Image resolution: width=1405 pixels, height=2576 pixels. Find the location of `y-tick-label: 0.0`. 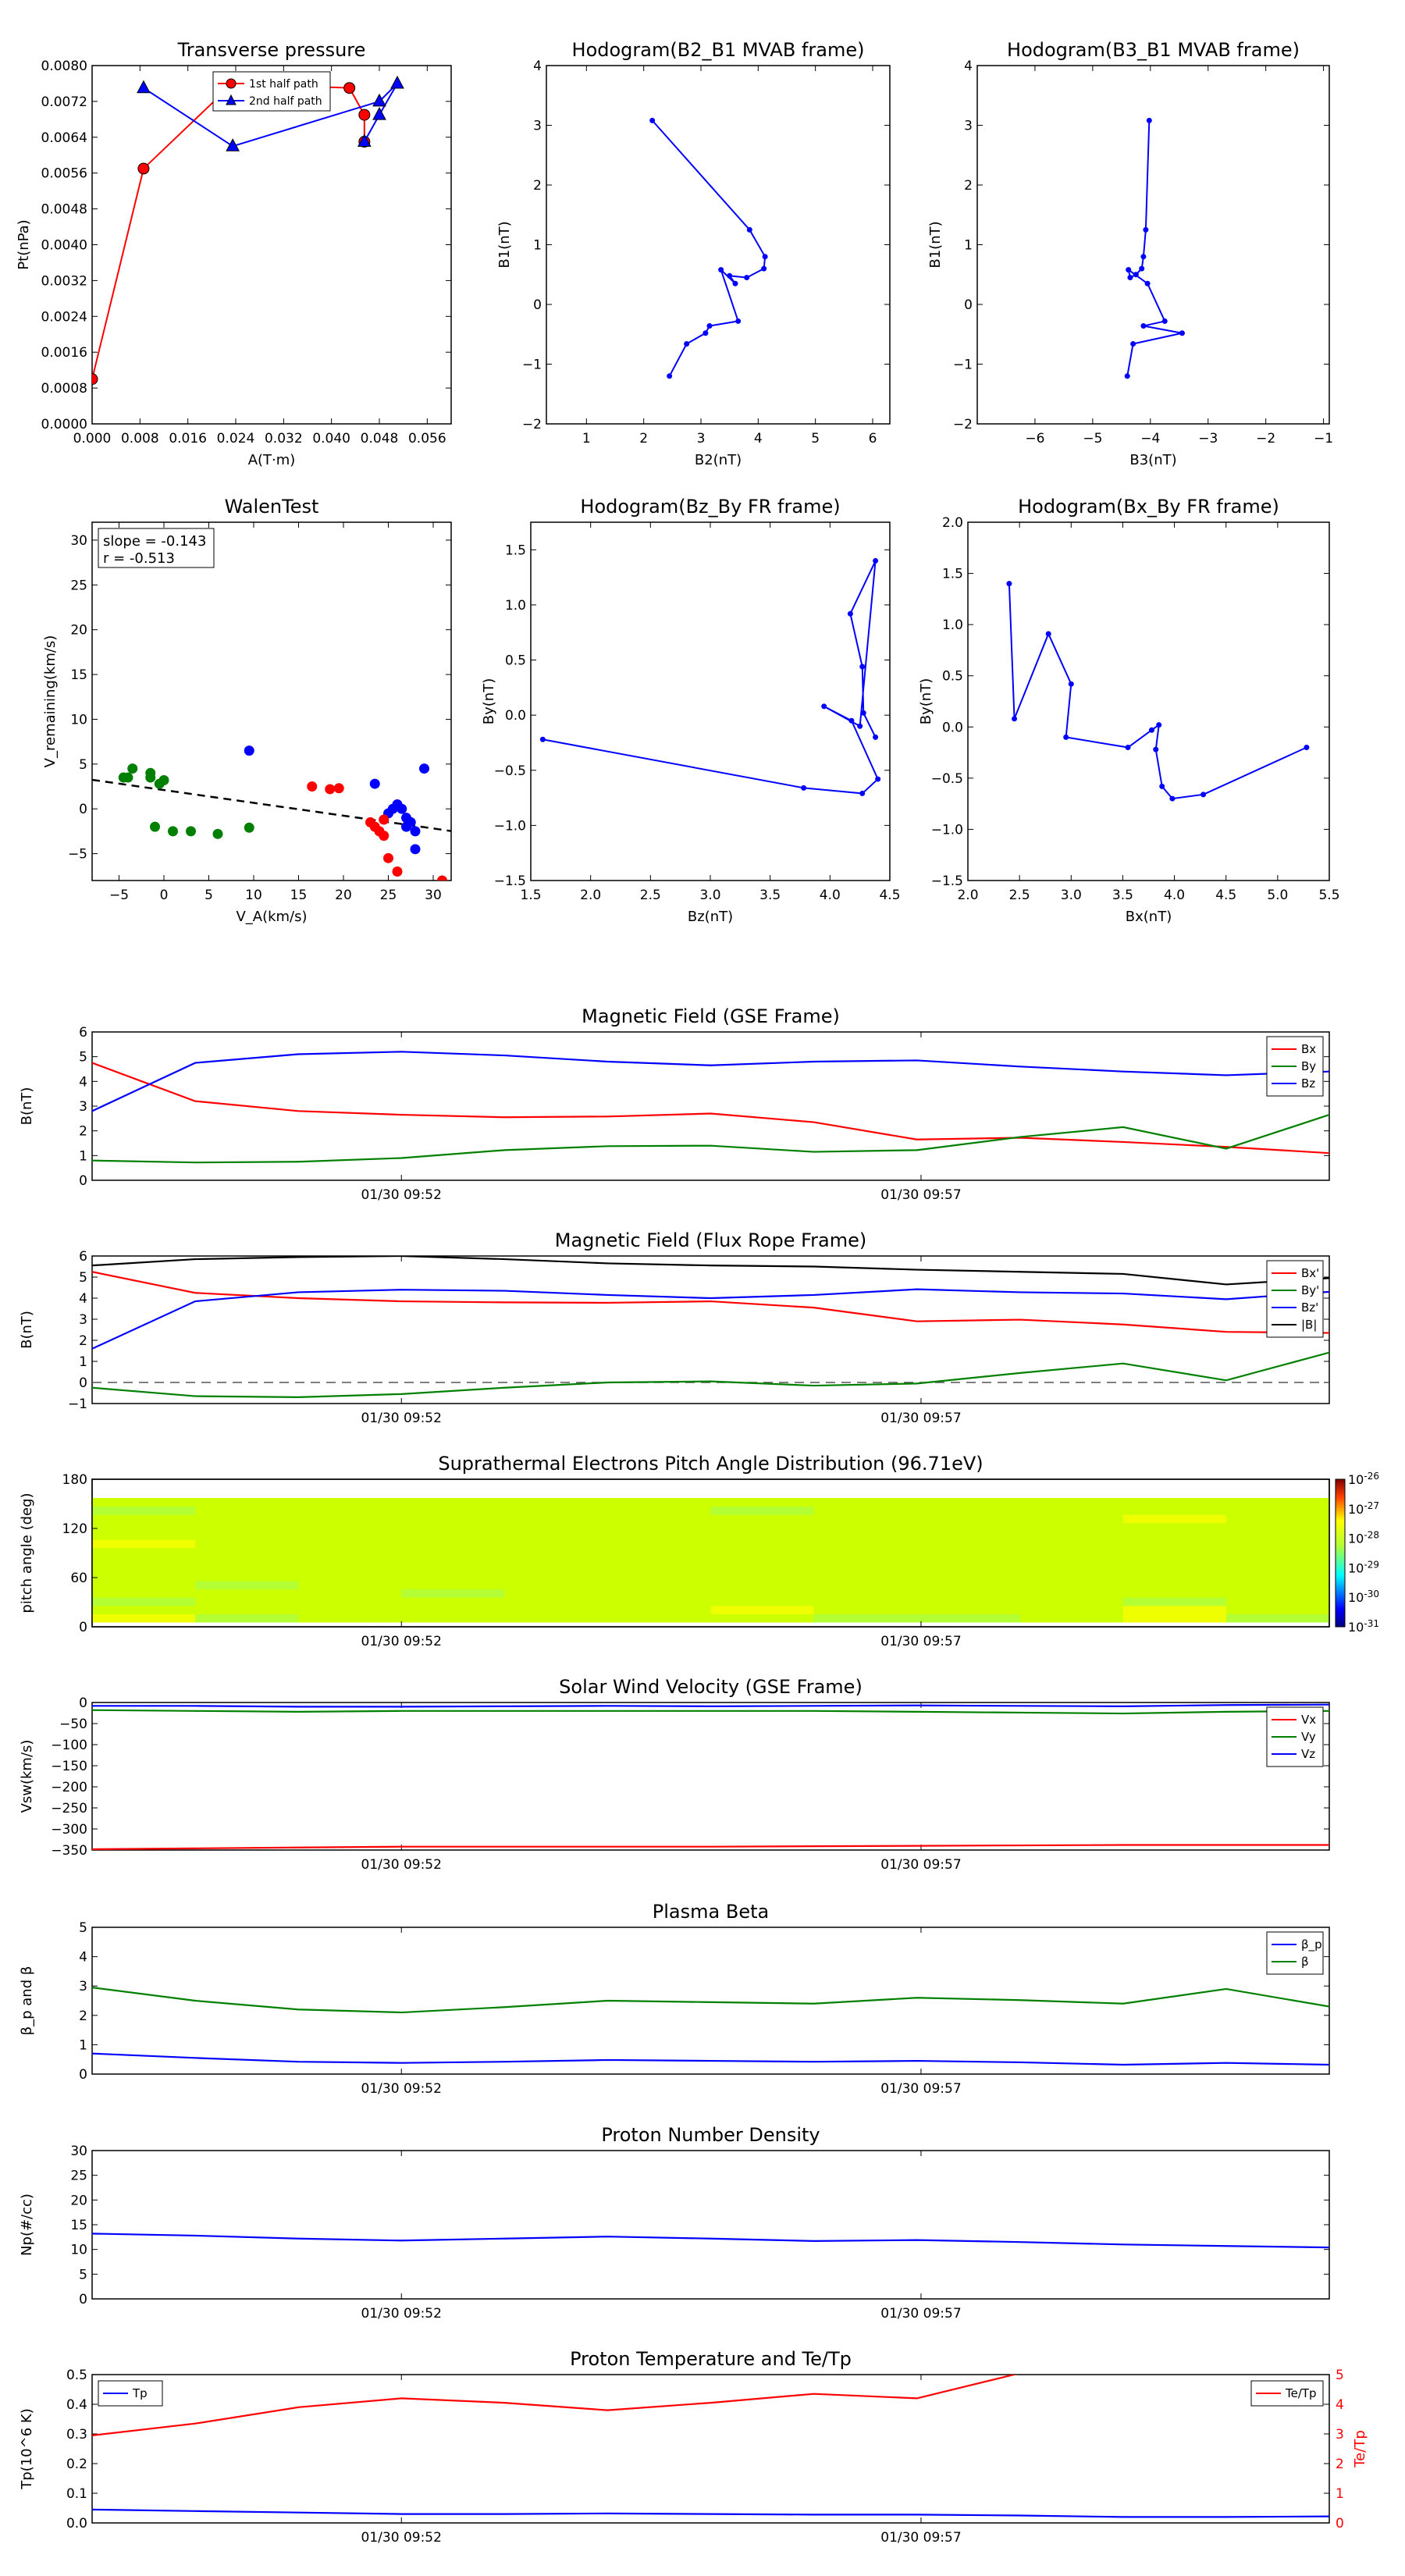

y-tick-label: 0.0 is located at coordinates (953, 727).